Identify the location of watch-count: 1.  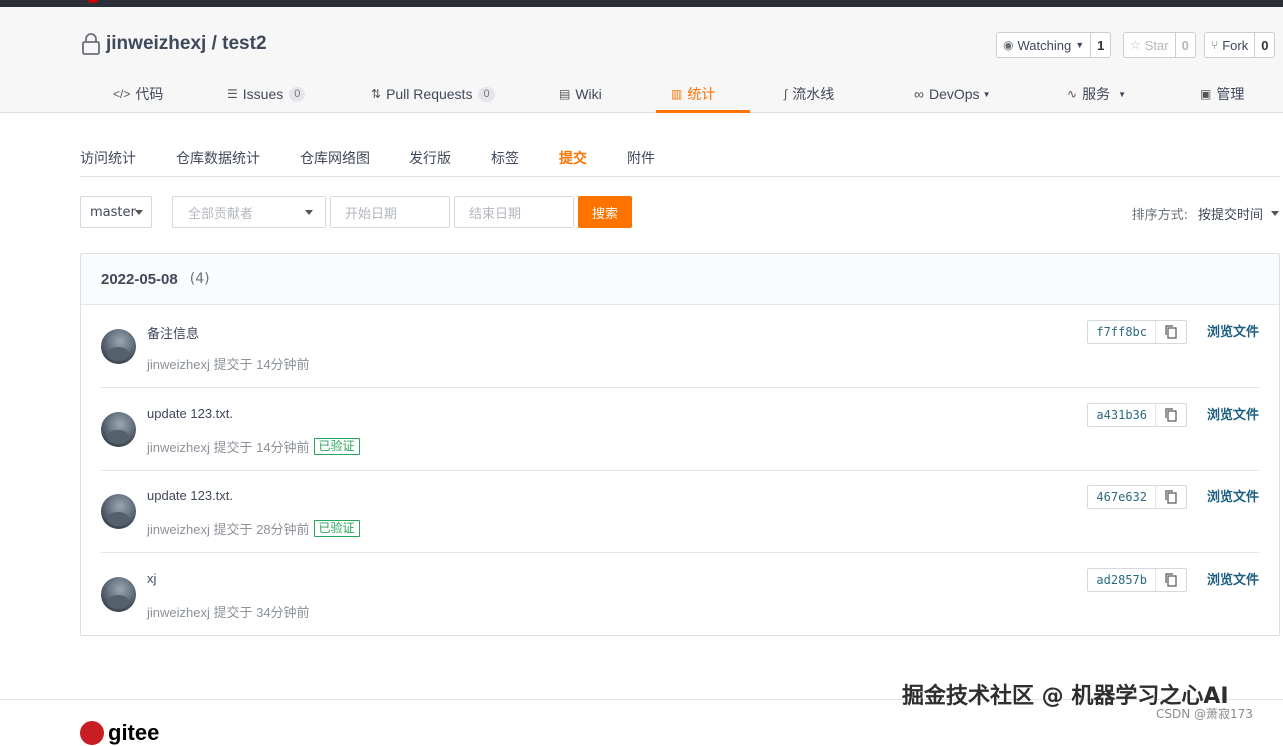
(1100, 45).